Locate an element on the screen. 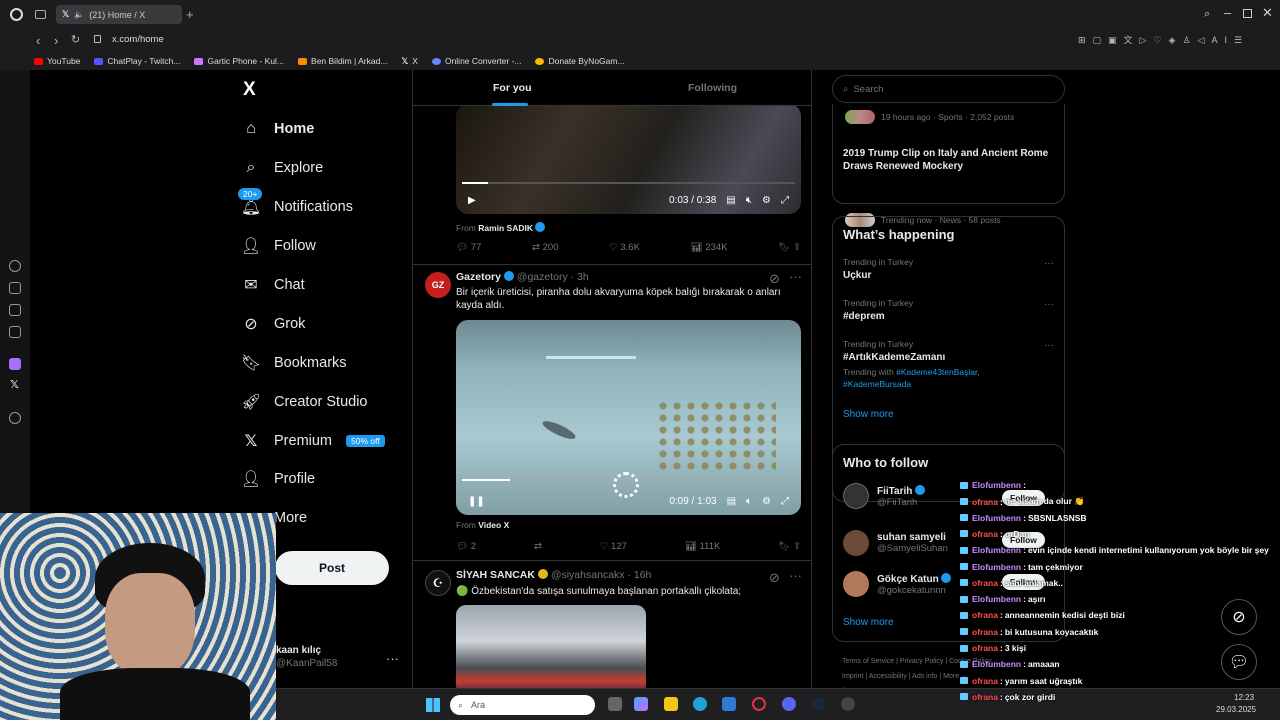 Image resolution: width=1280 pixels, height=720 pixels. video-progress is located at coordinates (628, 183).